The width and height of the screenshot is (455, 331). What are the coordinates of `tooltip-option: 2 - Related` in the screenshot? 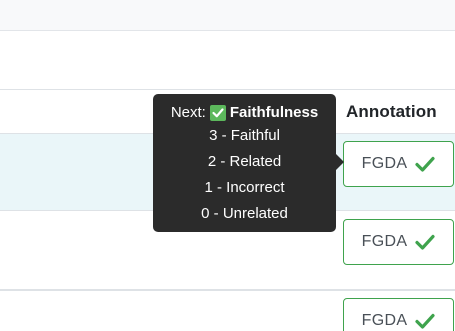 It's located at (244, 161).